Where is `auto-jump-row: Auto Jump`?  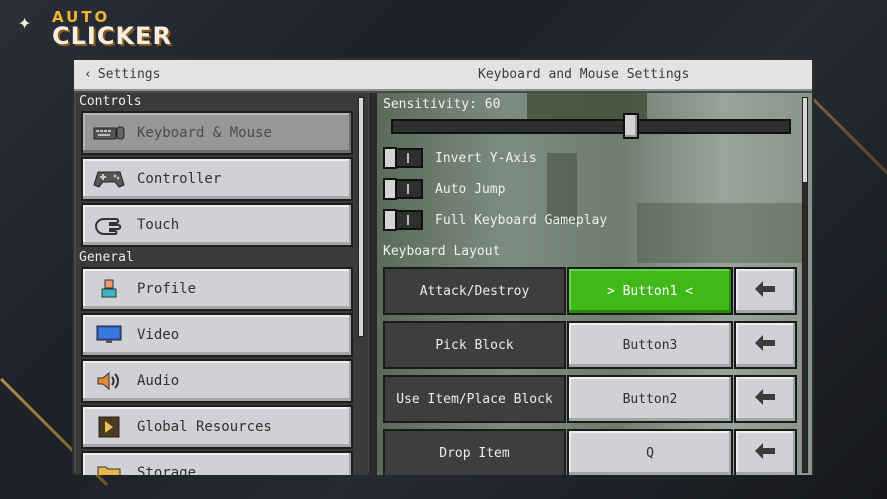
auto-jump-row: Auto Jump is located at coordinates (444, 189).